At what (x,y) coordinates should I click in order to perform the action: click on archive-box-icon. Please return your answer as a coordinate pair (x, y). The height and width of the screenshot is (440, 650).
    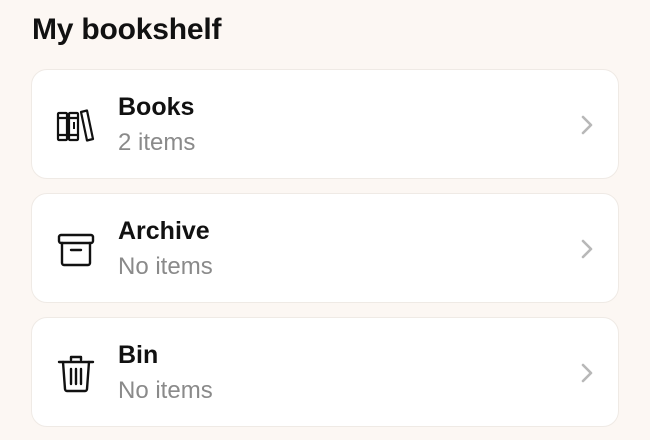
    Looking at the image, I should click on (76, 250).